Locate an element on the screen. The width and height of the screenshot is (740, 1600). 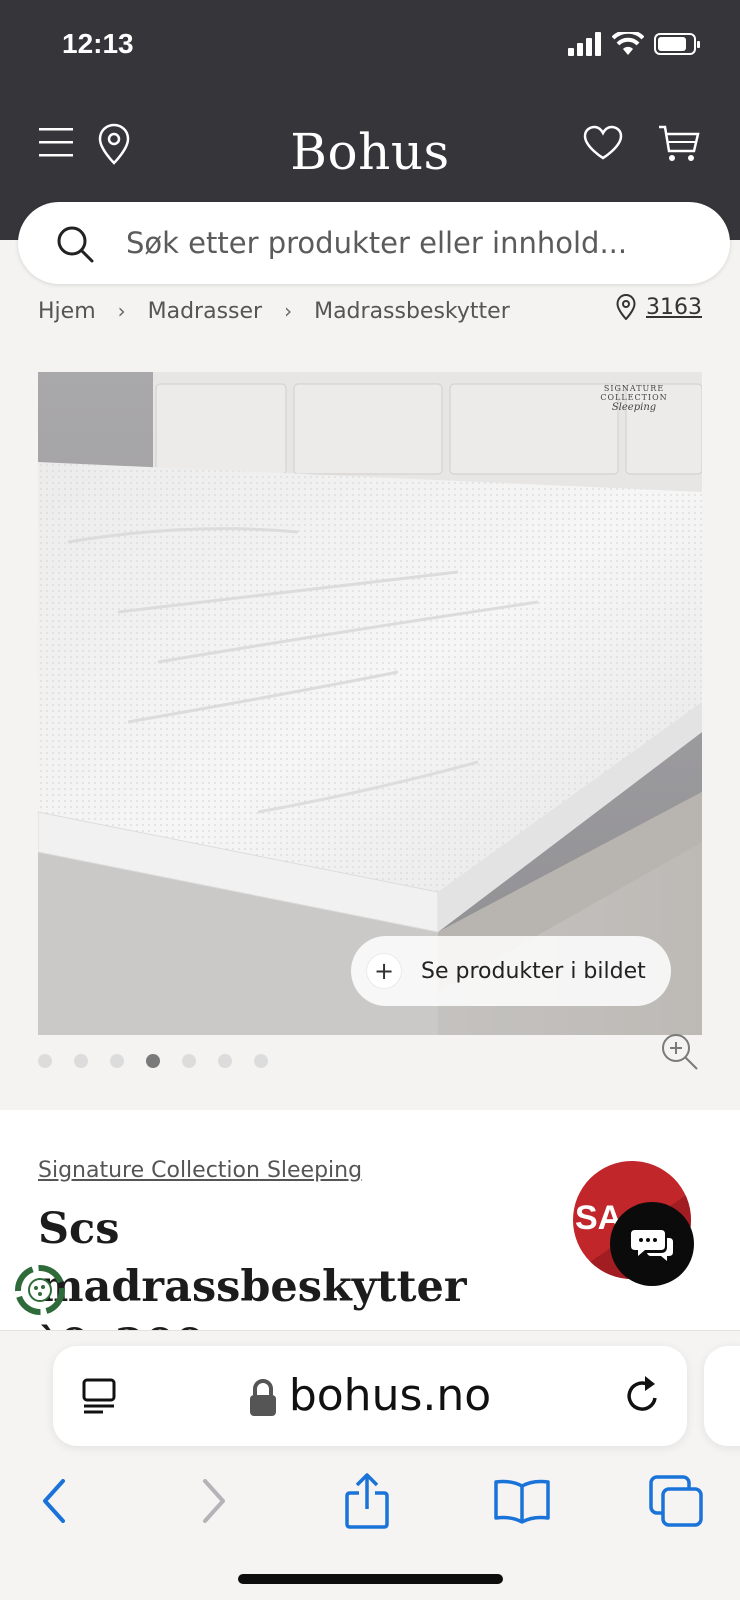
status-time: 12:13 is located at coordinates (98, 43).